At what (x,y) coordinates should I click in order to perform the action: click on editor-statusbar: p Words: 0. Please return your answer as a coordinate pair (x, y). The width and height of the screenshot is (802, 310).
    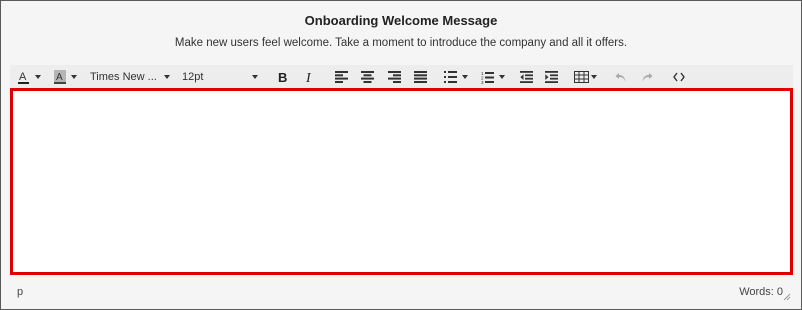
    Looking at the image, I should click on (401, 291).